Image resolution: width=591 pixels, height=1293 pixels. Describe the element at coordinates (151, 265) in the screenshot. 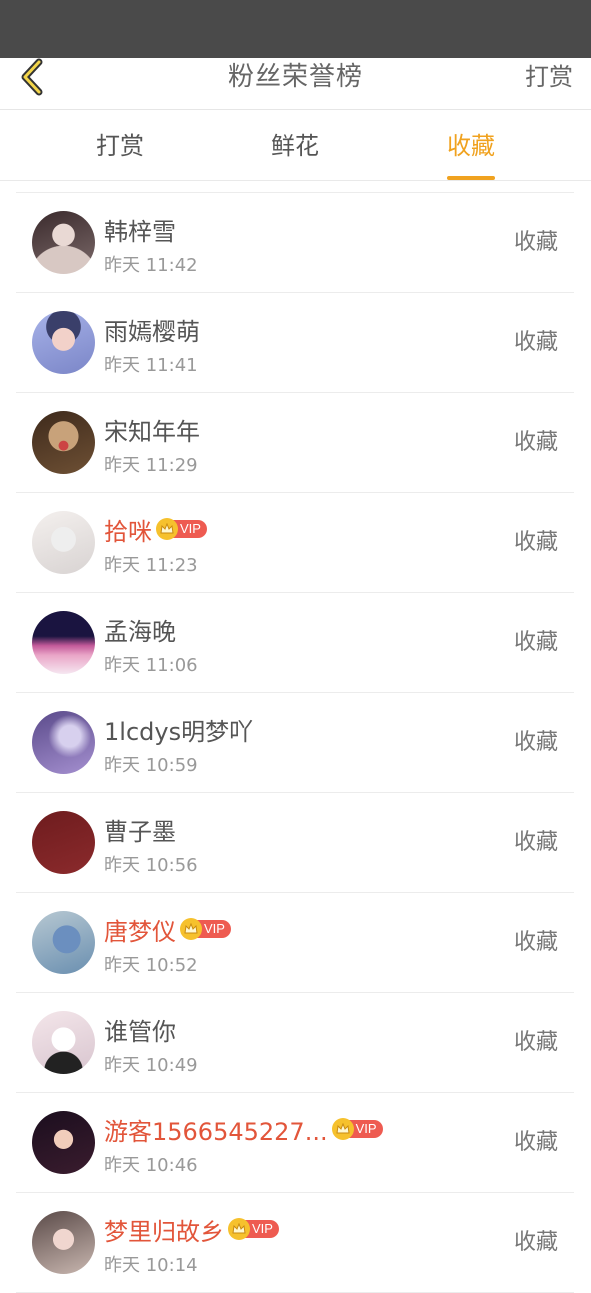

I see `timestamp: 昨天 11:42` at that location.